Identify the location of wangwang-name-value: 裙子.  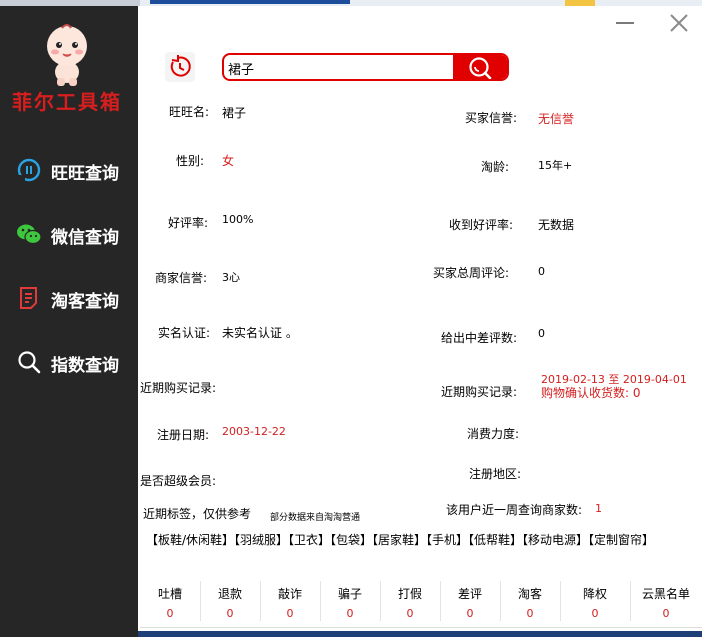
(234, 113).